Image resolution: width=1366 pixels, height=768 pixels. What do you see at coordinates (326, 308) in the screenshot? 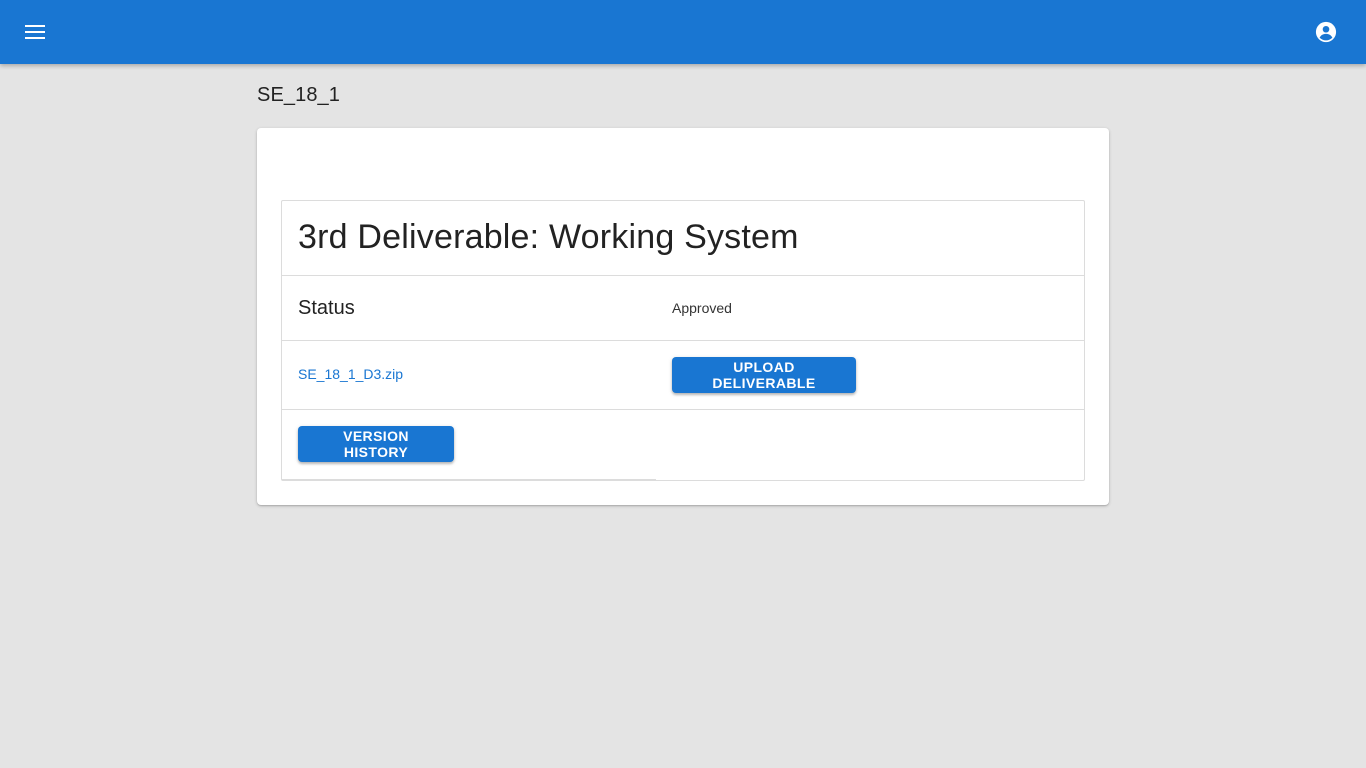
I see `status-label: Status` at bounding box center [326, 308].